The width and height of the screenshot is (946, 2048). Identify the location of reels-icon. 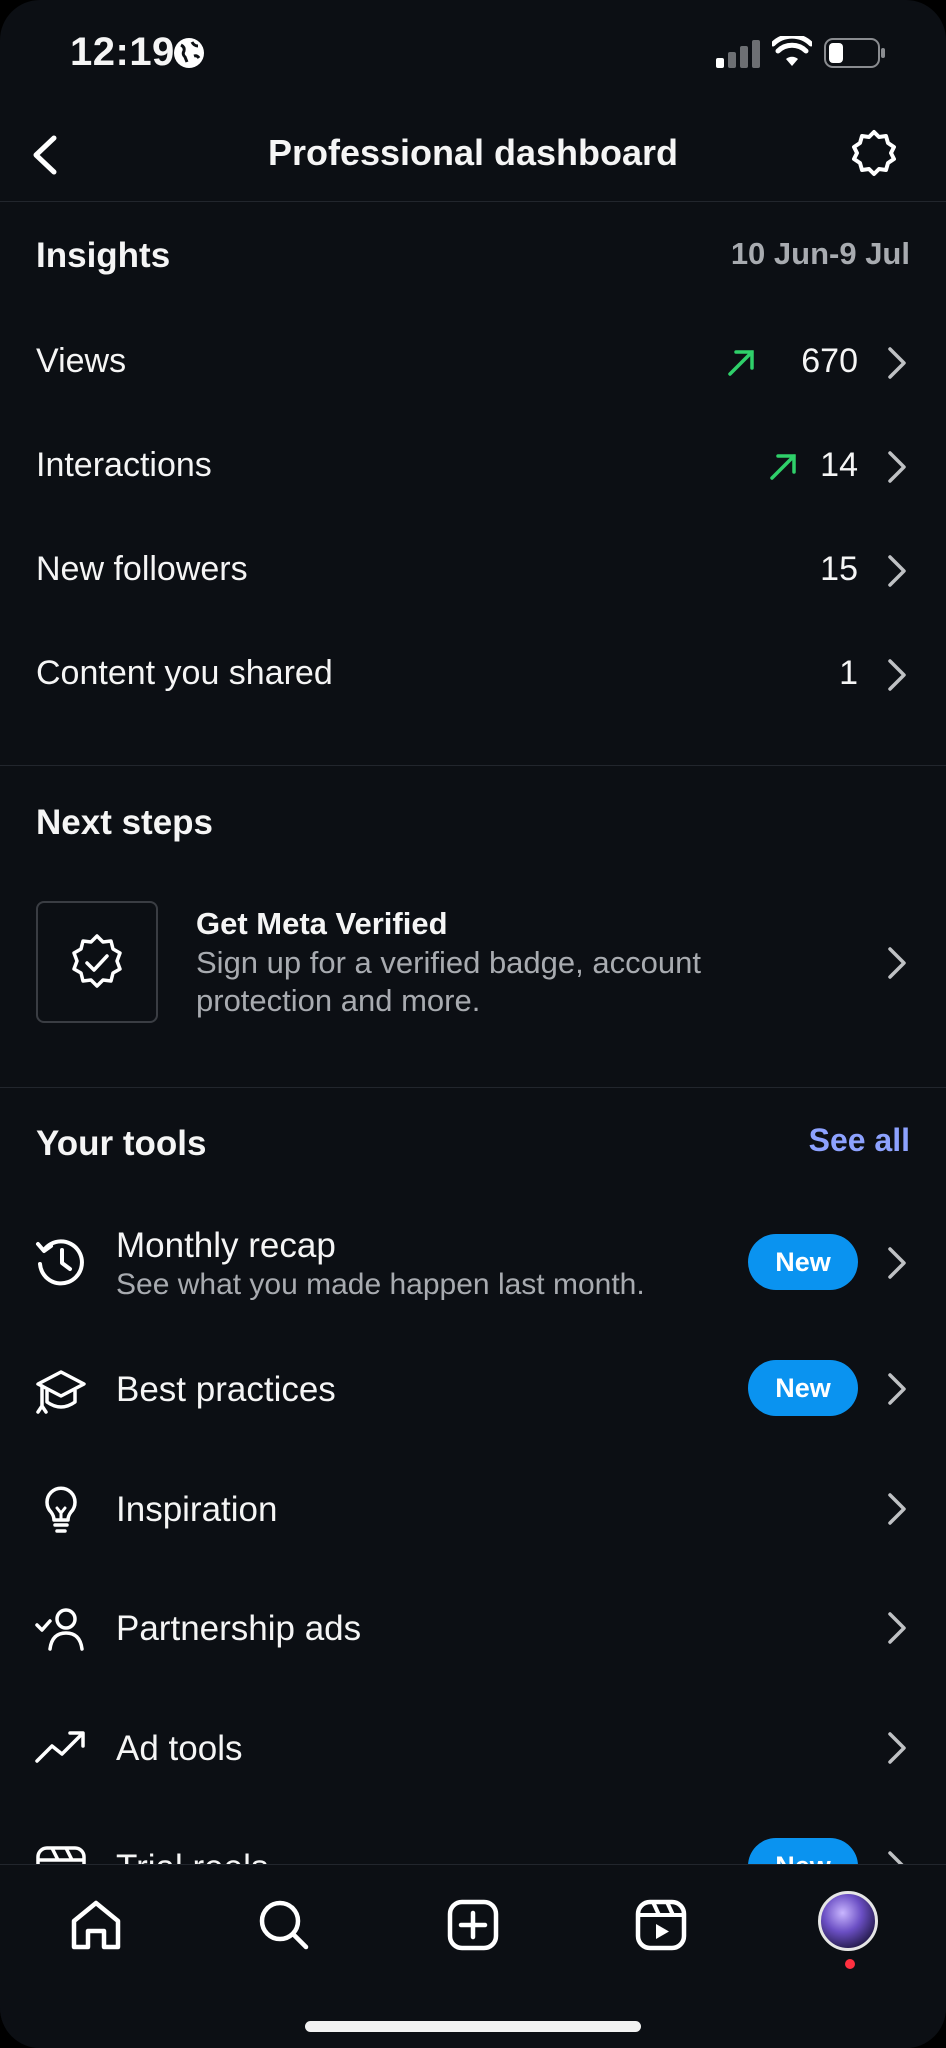
(661, 1925).